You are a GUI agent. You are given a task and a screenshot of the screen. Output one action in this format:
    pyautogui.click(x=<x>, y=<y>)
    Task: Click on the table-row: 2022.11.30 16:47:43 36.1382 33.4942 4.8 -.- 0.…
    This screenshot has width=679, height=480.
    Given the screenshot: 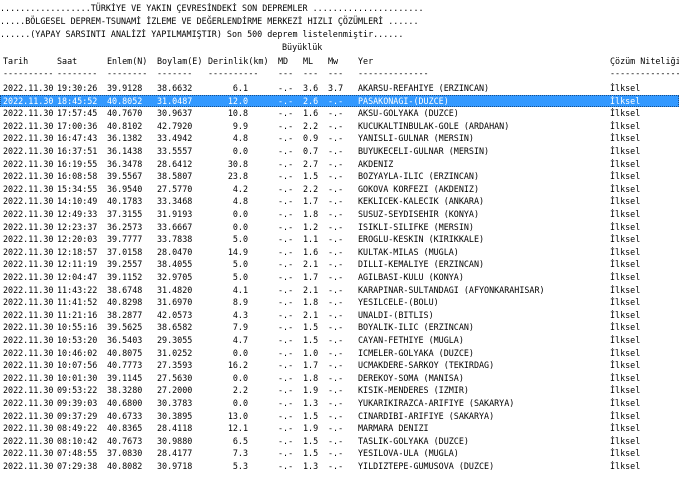 What is the action you would take?
    pyautogui.click(x=339, y=138)
    